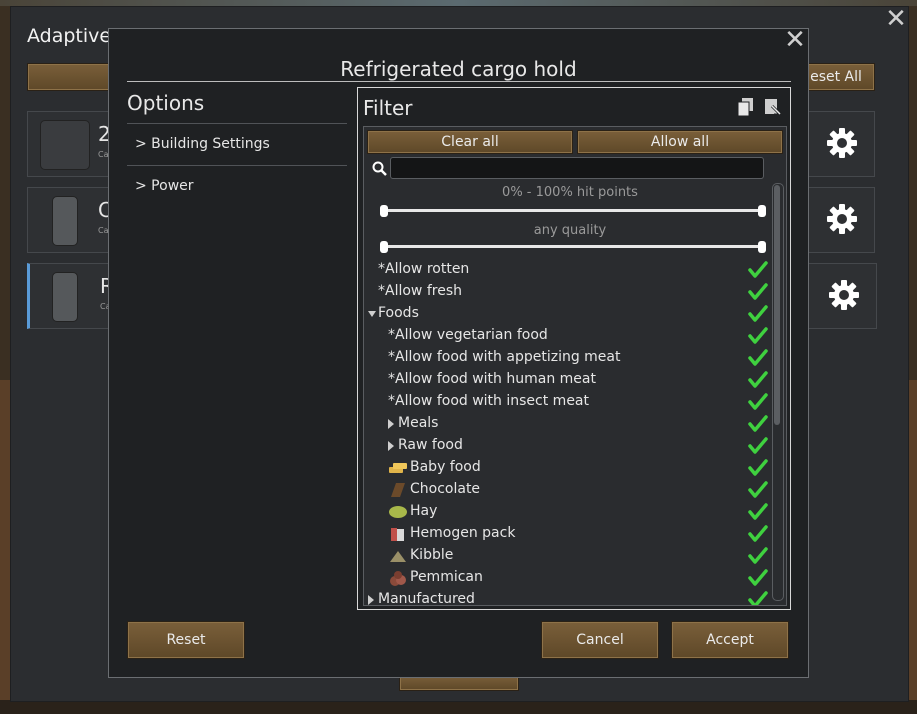 This screenshot has width=917, height=714. Describe the element at coordinates (569, 314) in the screenshot. I see `filter-item: Foods` at that location.